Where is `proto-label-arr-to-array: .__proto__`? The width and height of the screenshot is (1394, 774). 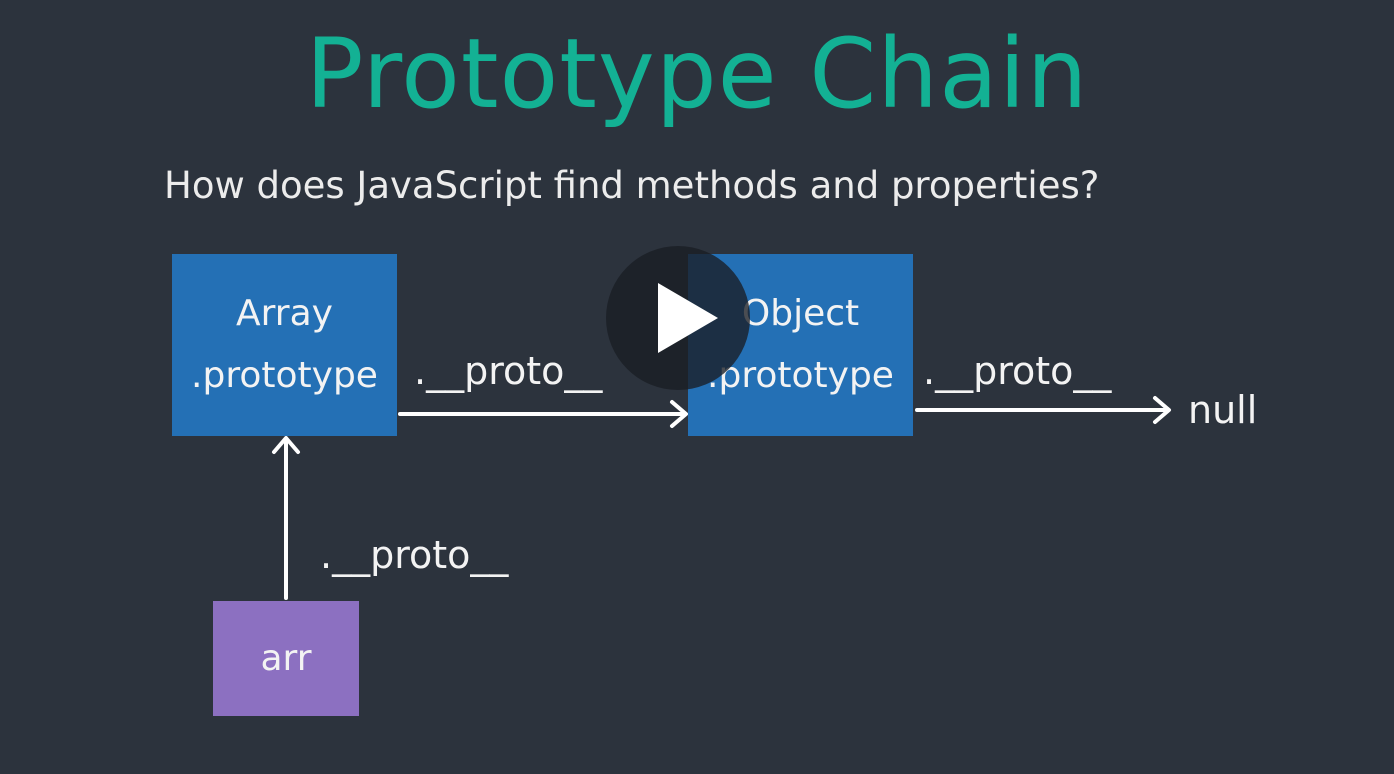 proto-label-arr-to-array: .__proto__ is located at coordinates (414, 555).